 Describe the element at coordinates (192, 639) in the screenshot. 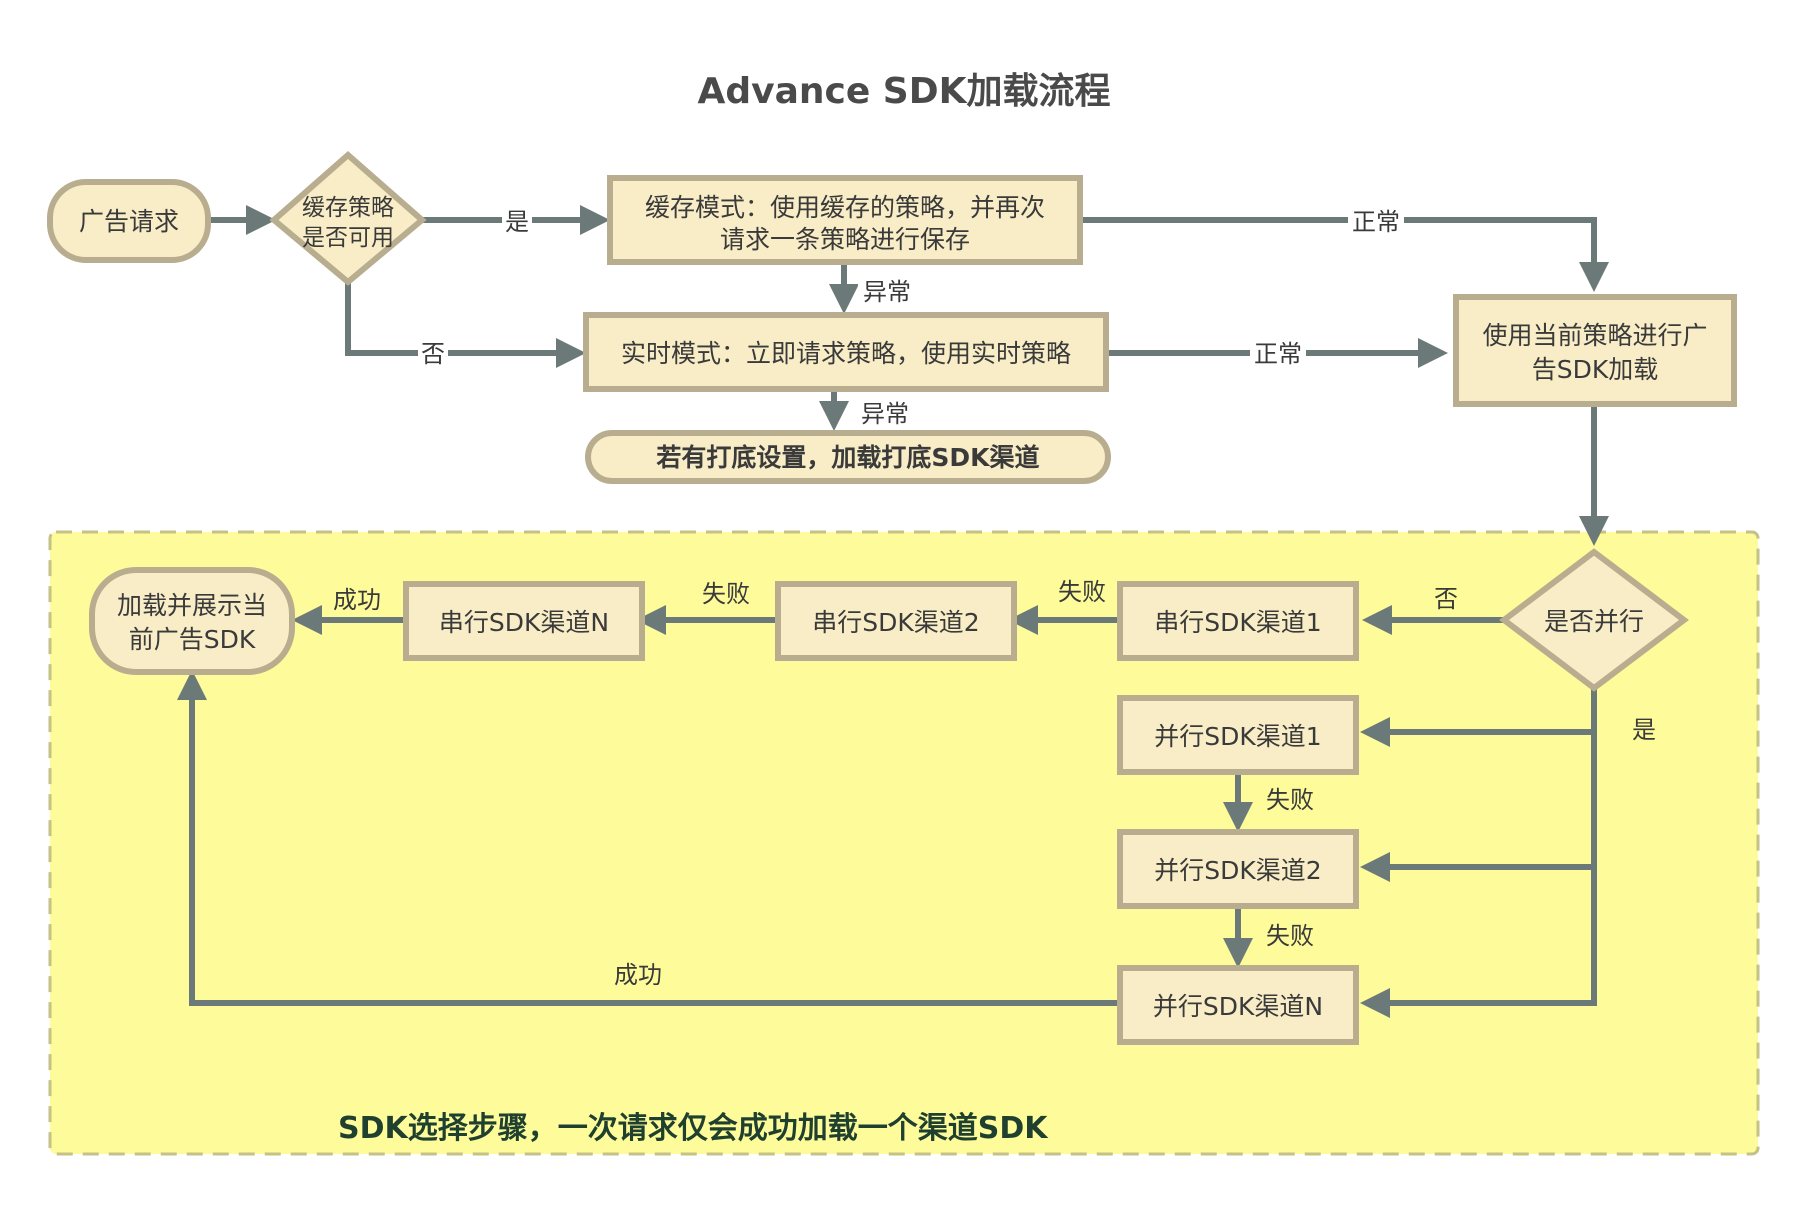

I see `node-show-ad-line2: 前广告SDK` at that location.